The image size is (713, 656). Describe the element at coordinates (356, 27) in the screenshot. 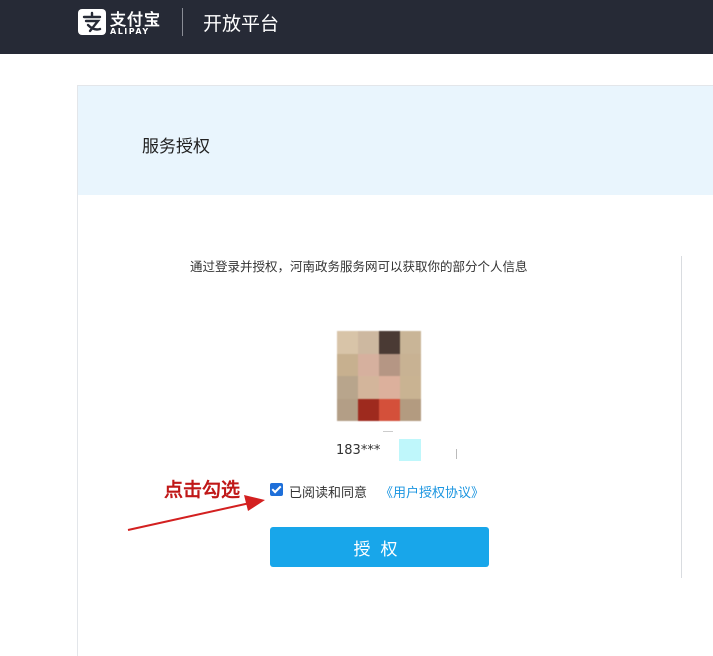

I see `top-bar: 支付宝 ALIPAY 开放平台` at that location.